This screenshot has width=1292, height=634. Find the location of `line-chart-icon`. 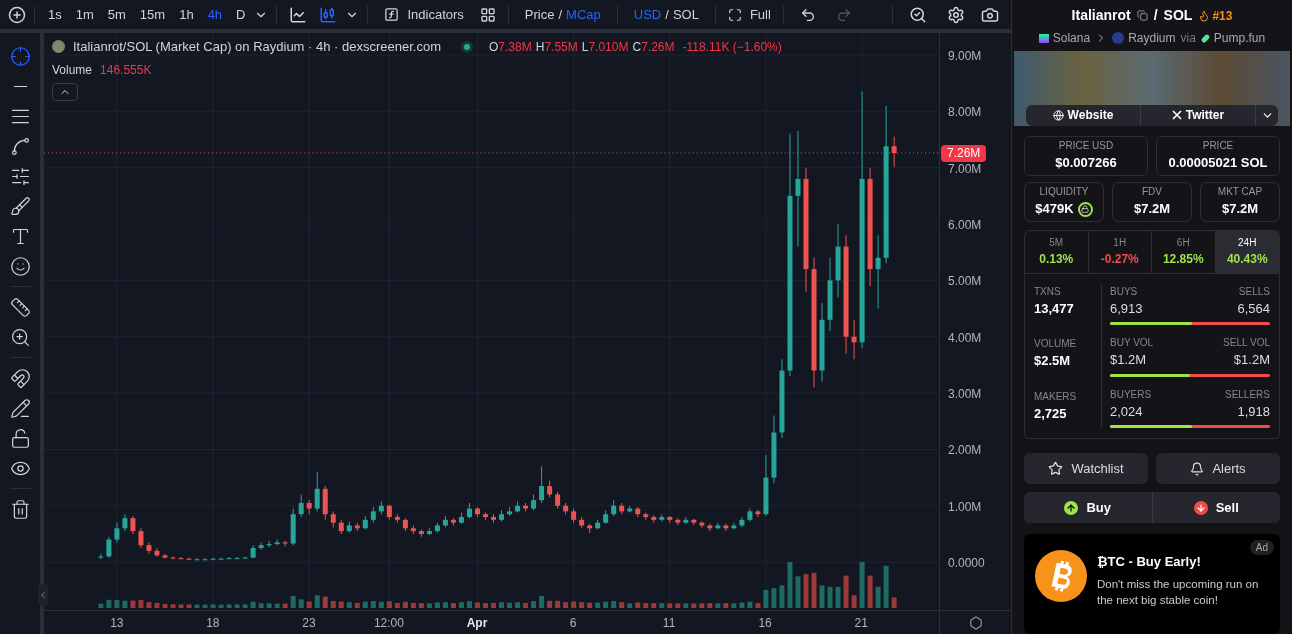

line-chart-icon is located at coordinates (298, 14).